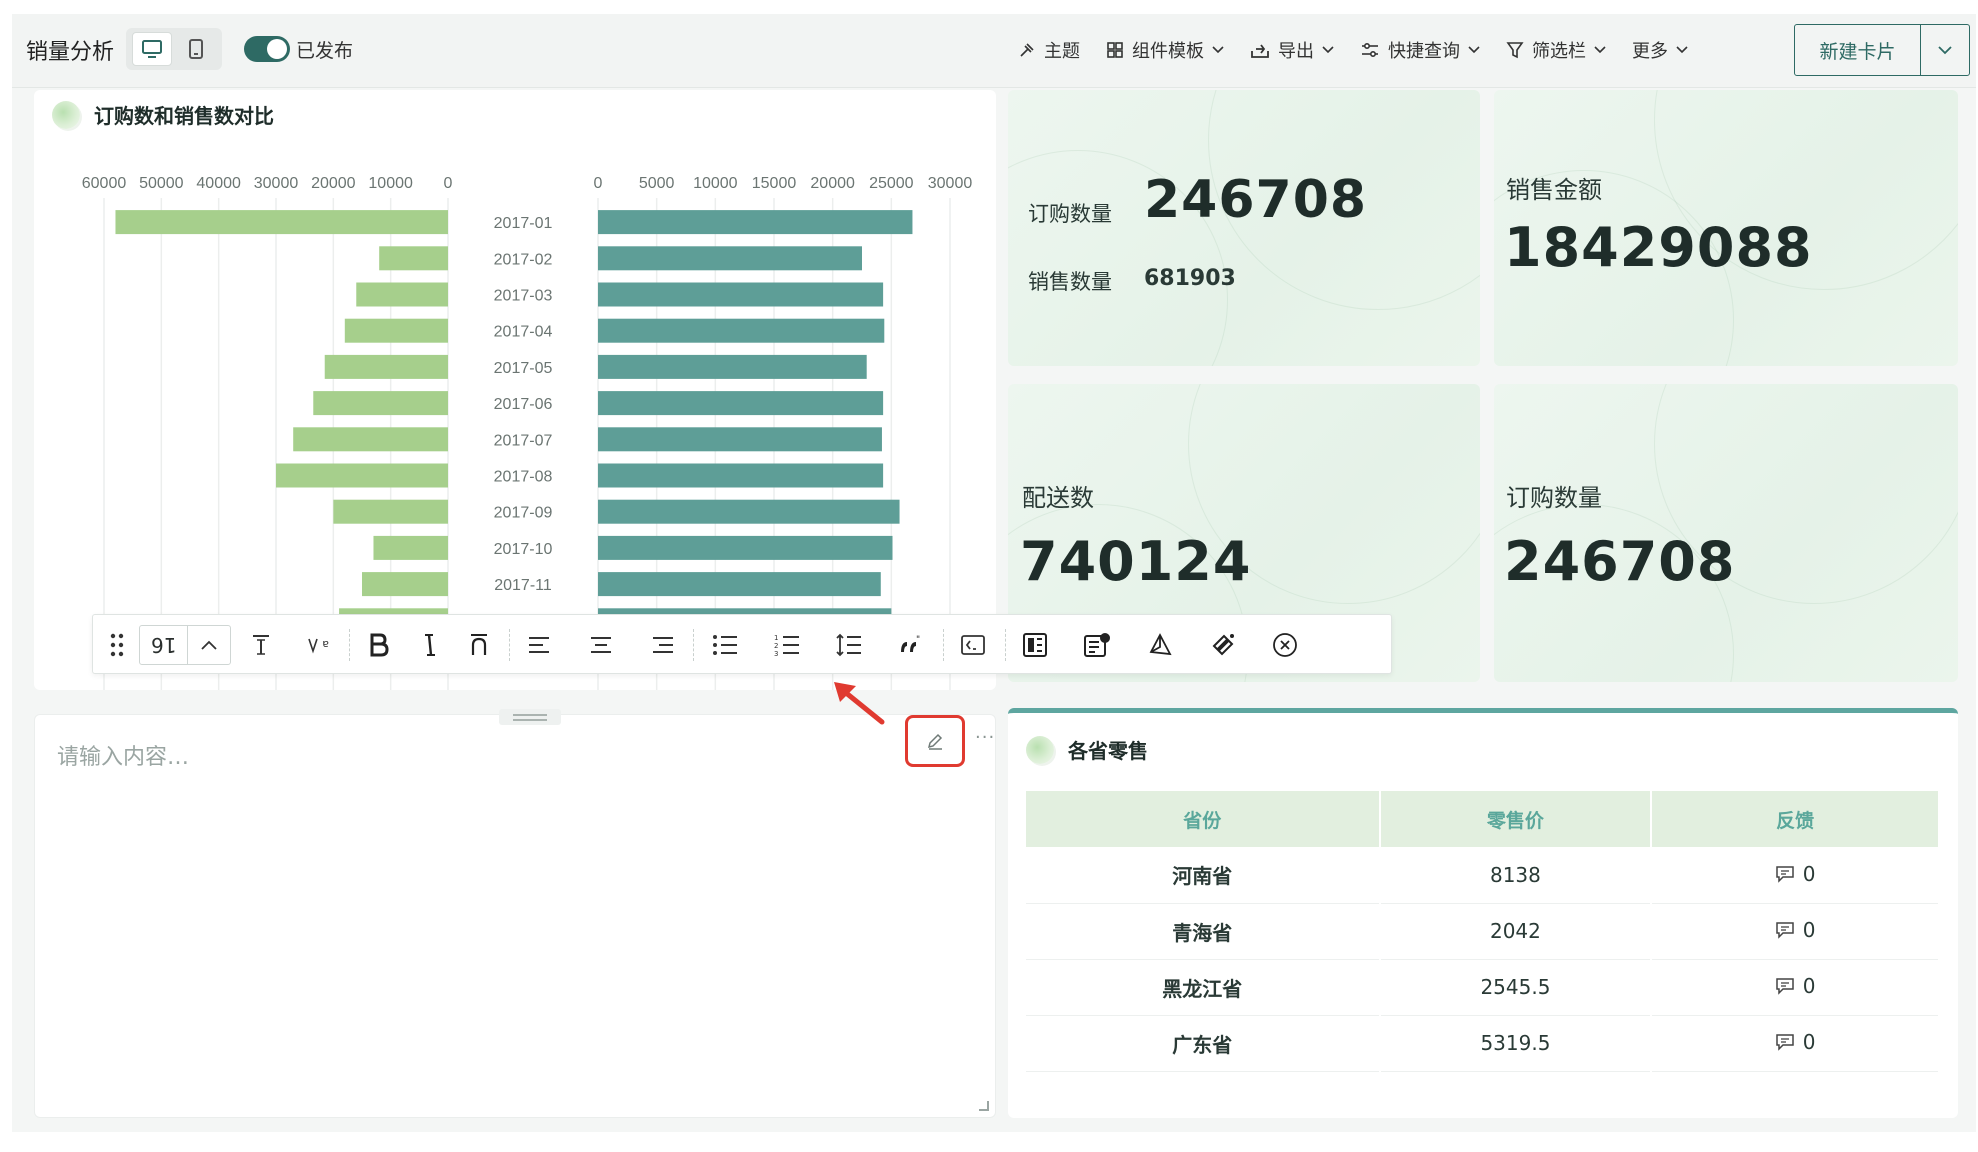 This screenshot has width=1978, height=1152. What do you see at coordinates (1049, 50) in the screenshot?
I see `theme-button: 主题` at bounding box center [1049, 50].